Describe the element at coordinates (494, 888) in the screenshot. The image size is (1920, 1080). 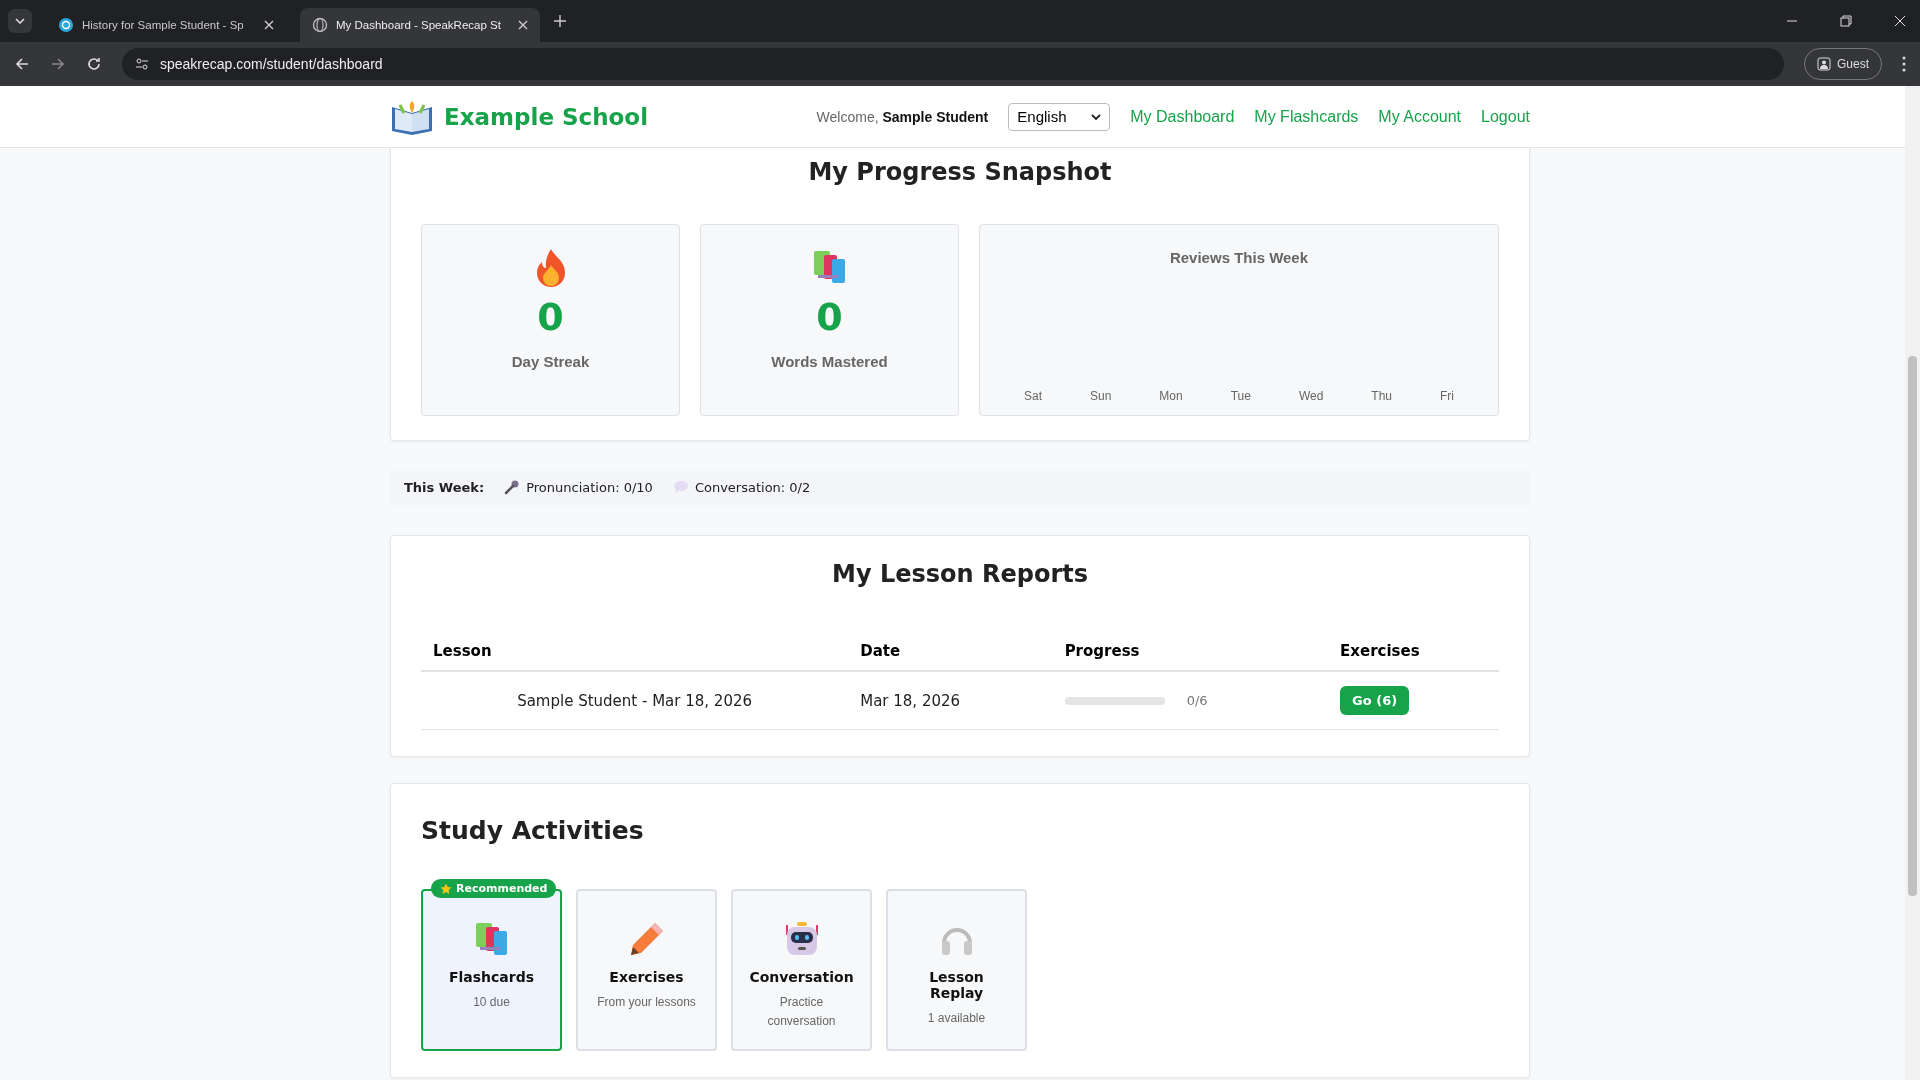
I see `recommended-badge: Recommended` at that location.